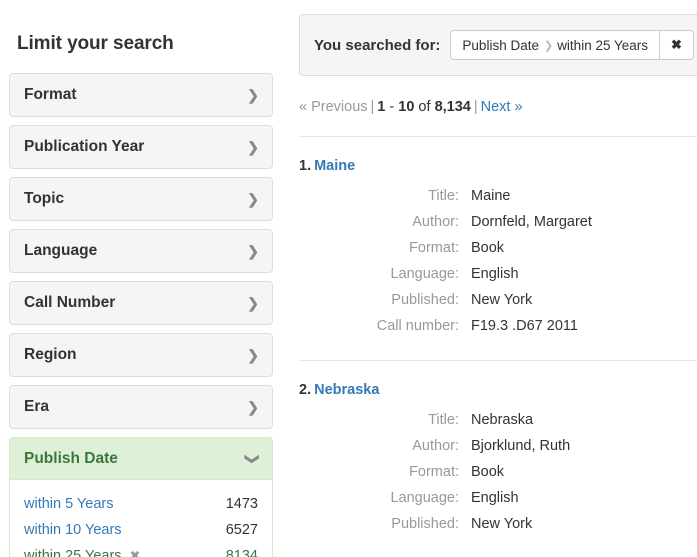 The image size is (697, 557). Describe the element at coordinates (491, 196) in the screenshot. I see `result-field-value: Maine` at that location.